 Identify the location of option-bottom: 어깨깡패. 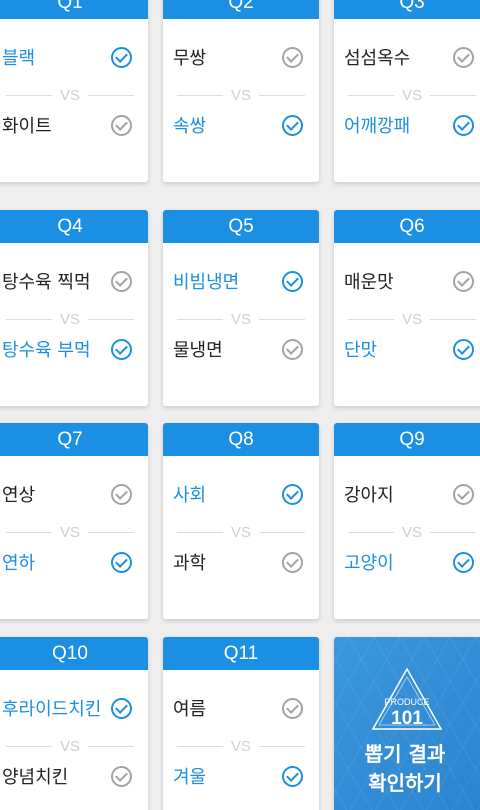
(409, 125).